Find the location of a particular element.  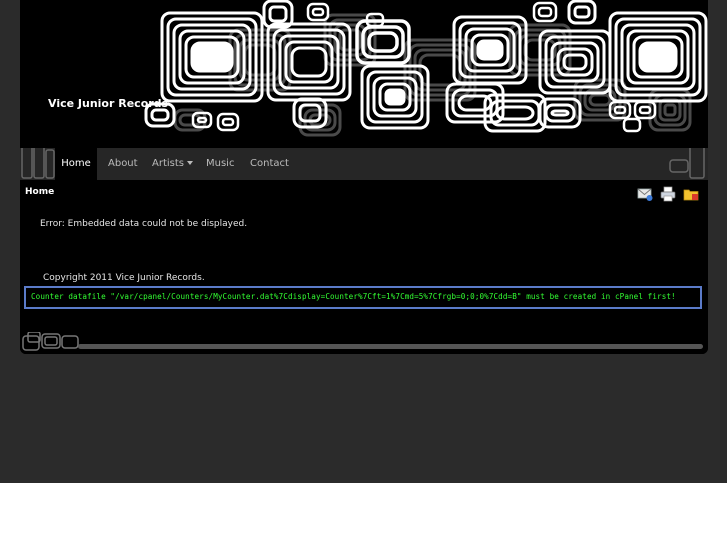

horizontal-scrollbar is located at coordinates (390, 346).